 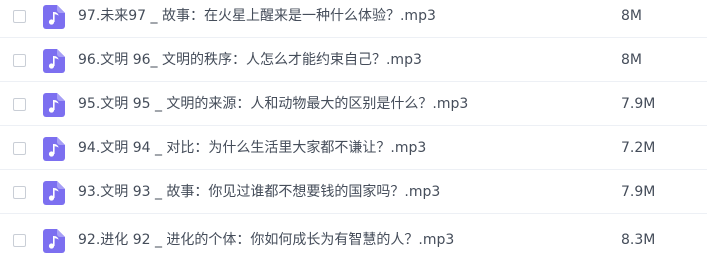 I want to click on file-name: 94.文明 94 _ 对比：为什么生活里大家都不谦让？.mp3, so click(x=252, y=148).